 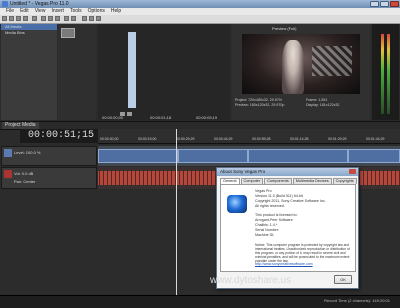 What do you see at coordinates (176, 212) in the screenshot?
I see `timeline-cursor` at bounding box center [176, 212].